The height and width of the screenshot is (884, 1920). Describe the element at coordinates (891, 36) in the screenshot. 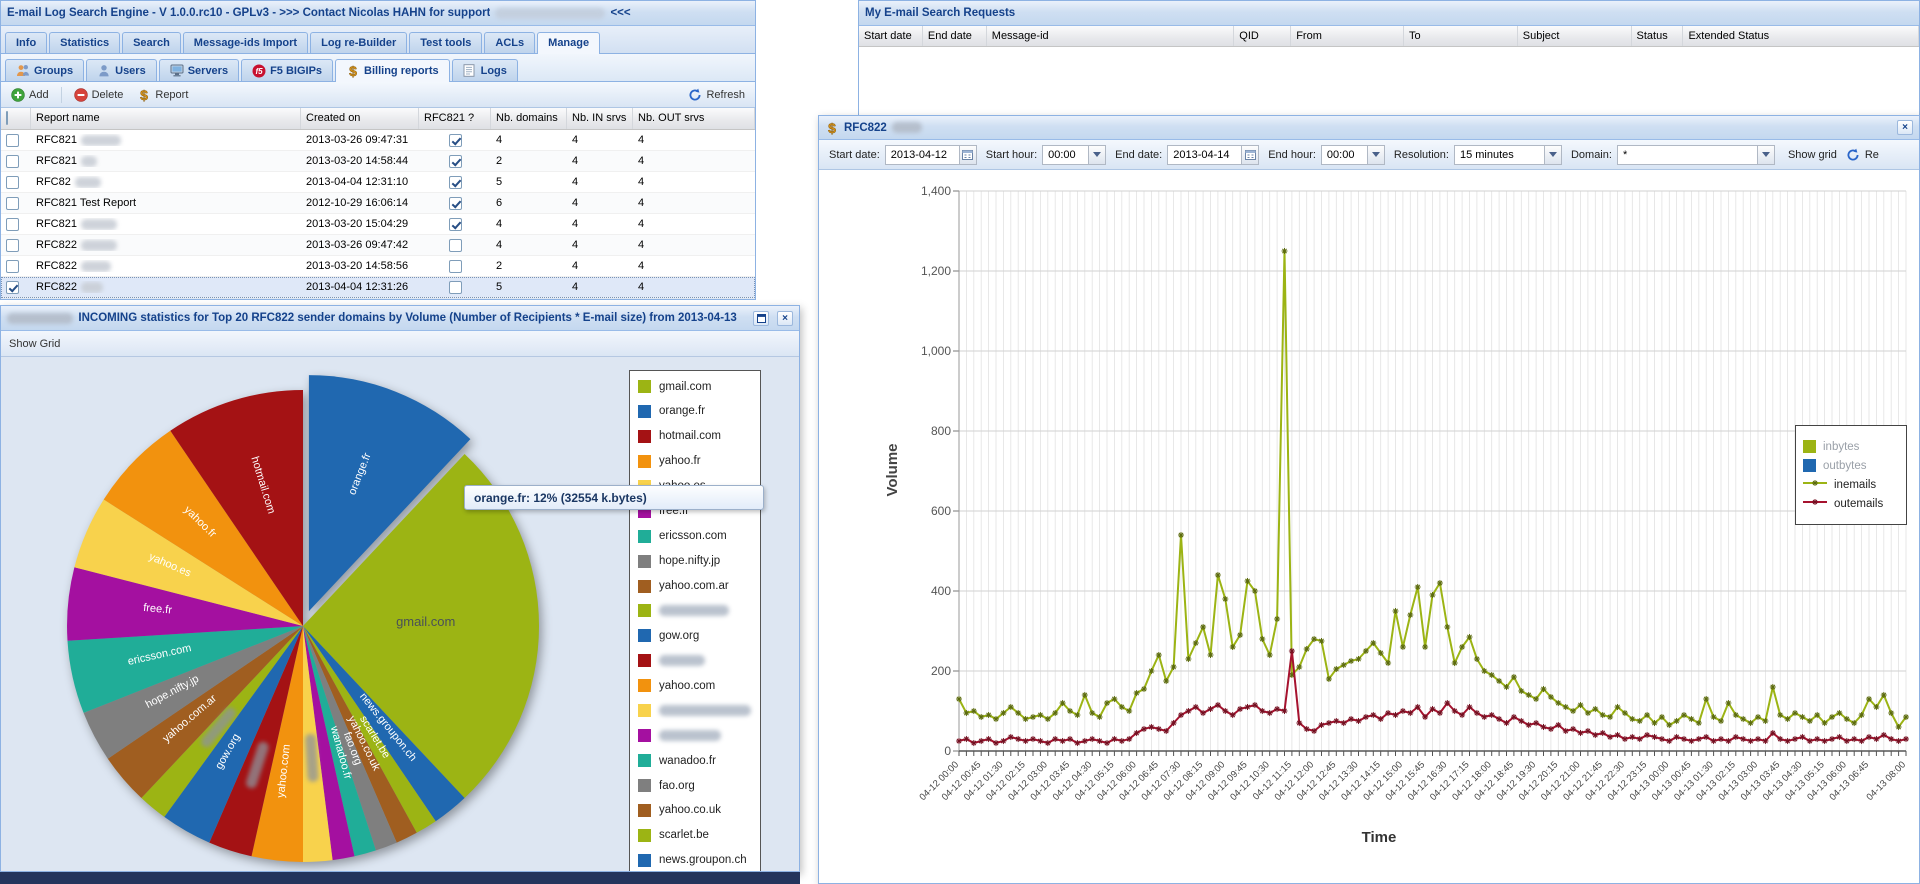

I see `column-header: Start date` at that location.